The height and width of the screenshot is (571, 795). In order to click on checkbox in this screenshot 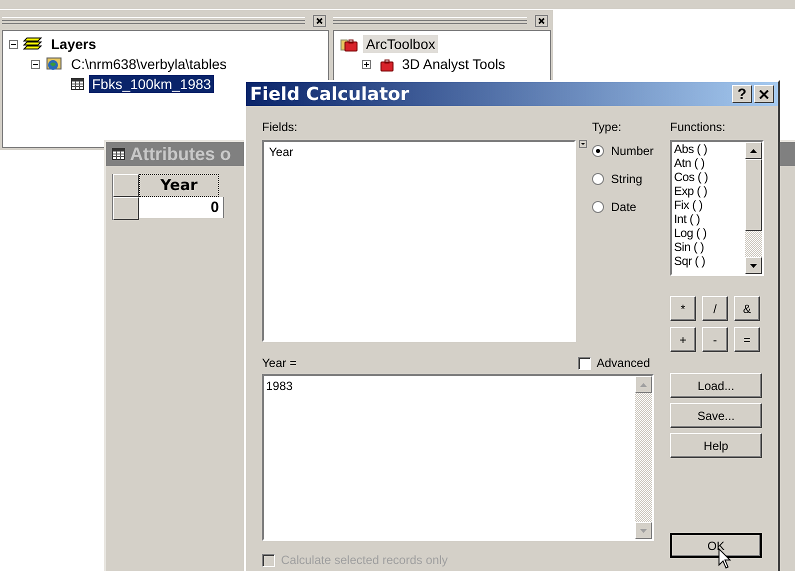, I will do `click(584, 363)`.